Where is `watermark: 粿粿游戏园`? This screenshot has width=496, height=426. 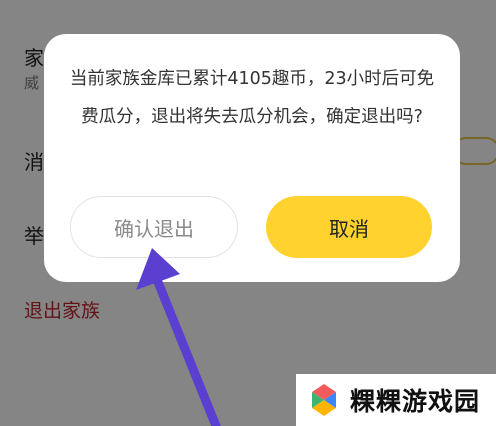
watermark: 粿粿游戏园 is located at coordinates (396, 400).